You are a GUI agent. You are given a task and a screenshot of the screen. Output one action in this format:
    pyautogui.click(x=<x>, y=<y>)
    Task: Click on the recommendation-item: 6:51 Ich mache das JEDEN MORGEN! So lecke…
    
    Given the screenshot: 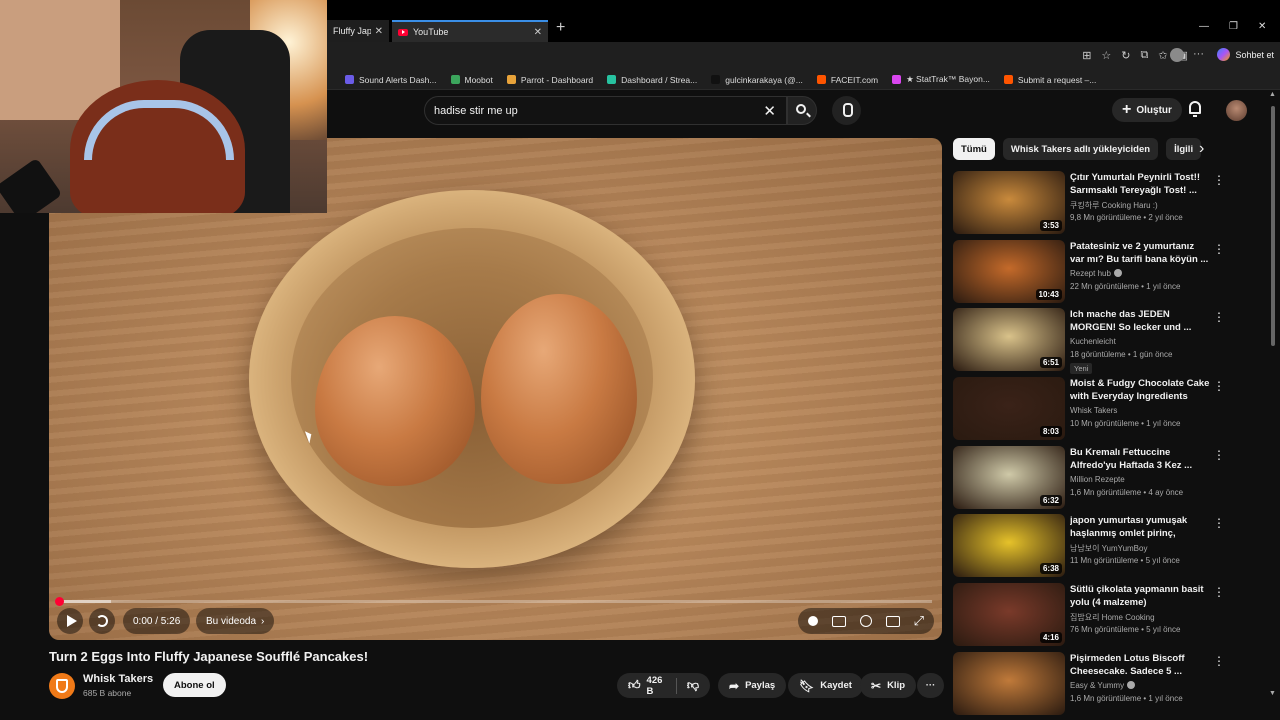 What is the action you would take?
    pyautogui.click(x=1089, y=341)
    